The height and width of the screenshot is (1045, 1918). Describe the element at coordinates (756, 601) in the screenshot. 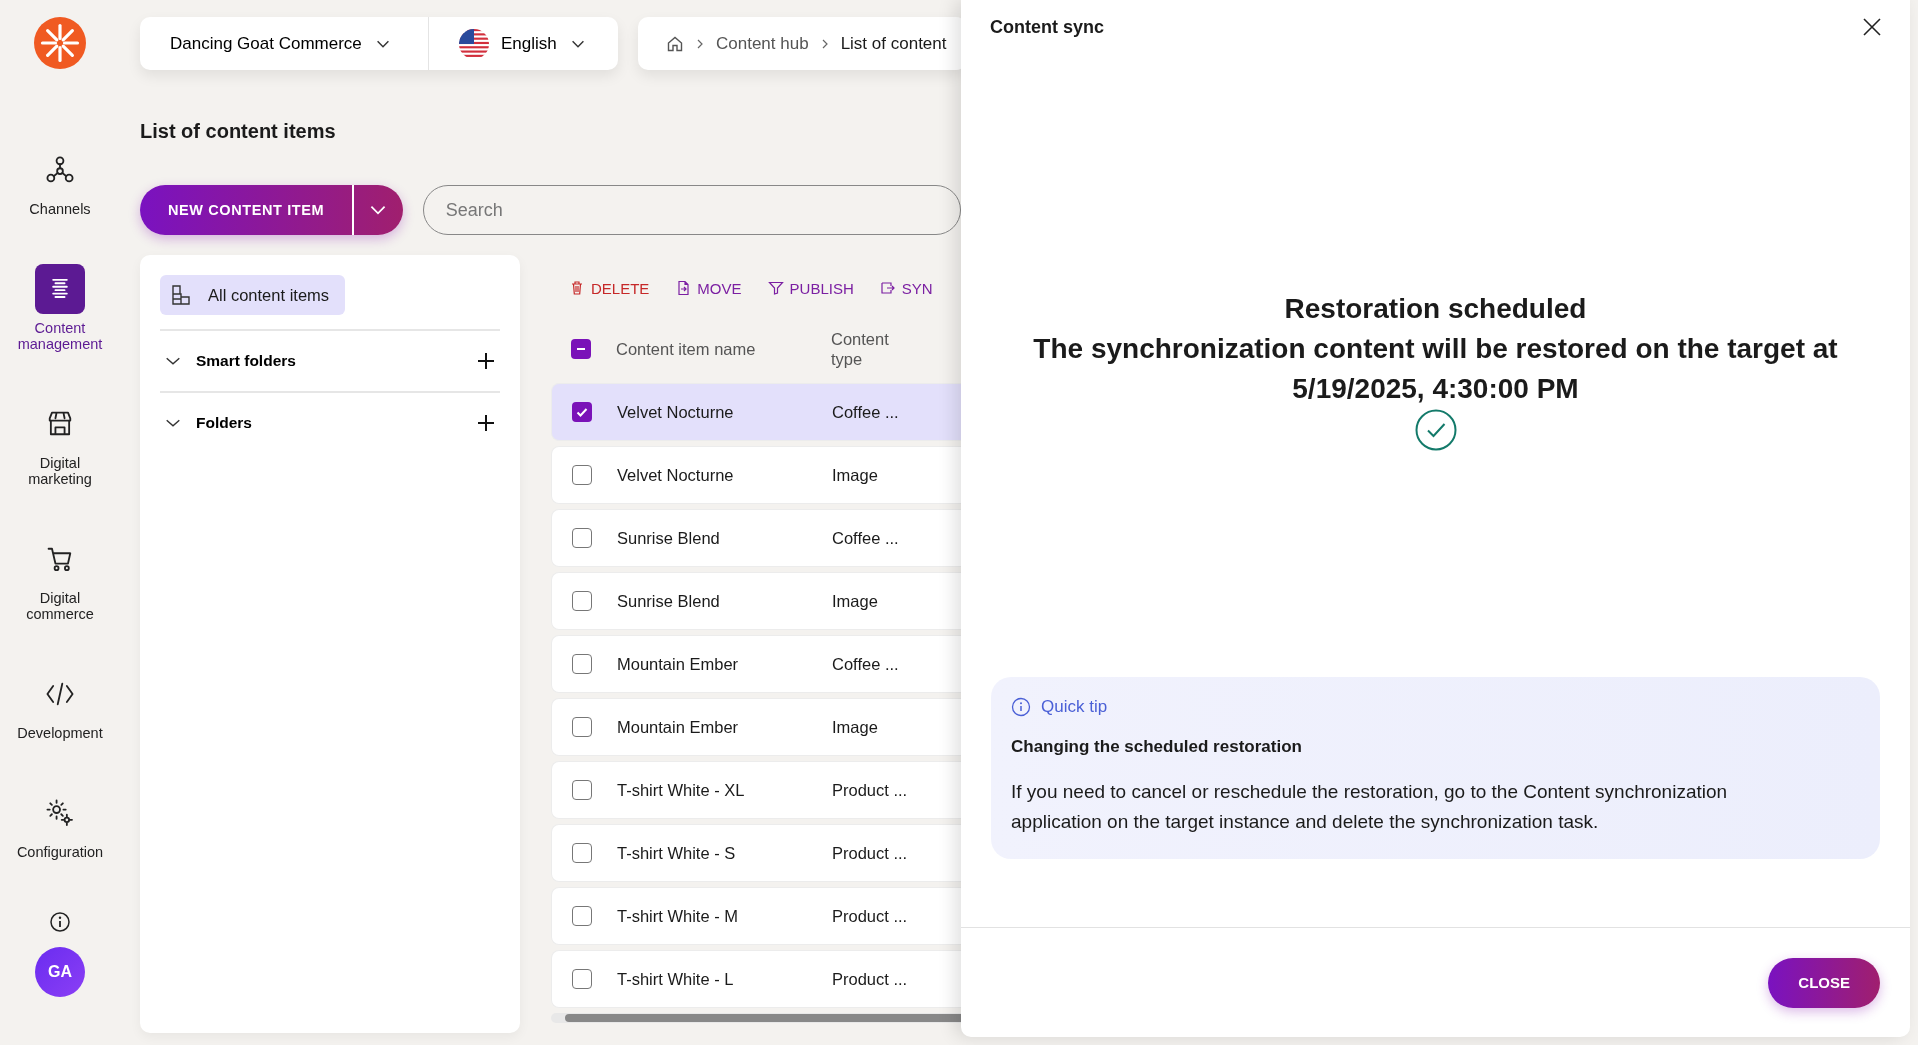

I see `table-row: Sunrise Blend Image` at that location.